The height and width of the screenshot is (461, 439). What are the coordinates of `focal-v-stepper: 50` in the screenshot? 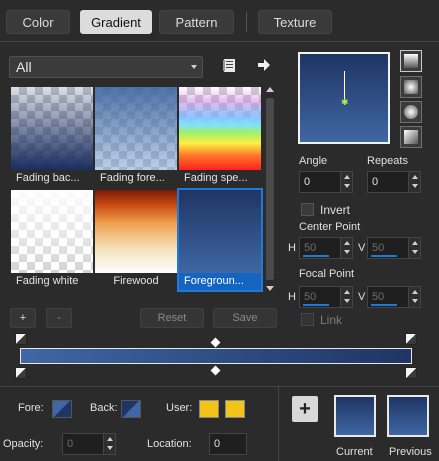 It's located at (394, 297).